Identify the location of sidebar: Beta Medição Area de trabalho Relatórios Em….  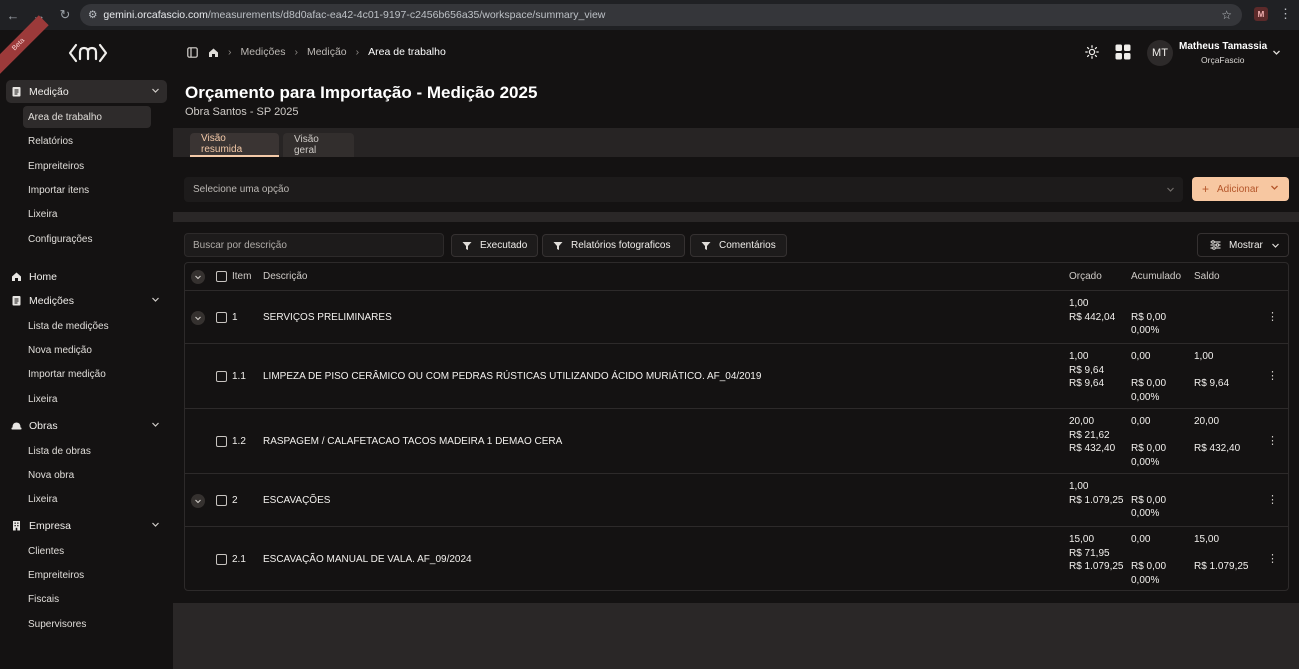
(86, 342).